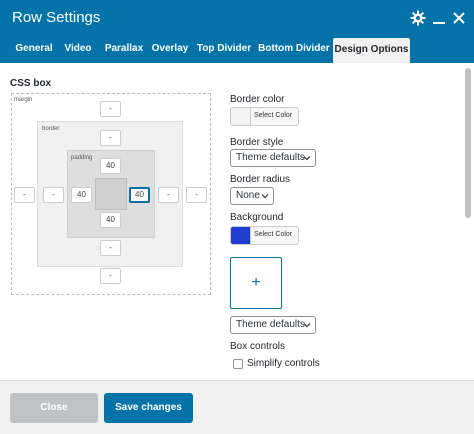  What do you see at coordinates (238, 364) in the screenshot?
I see `simplify-controls-checkbox` at bounding box center [238, 364].